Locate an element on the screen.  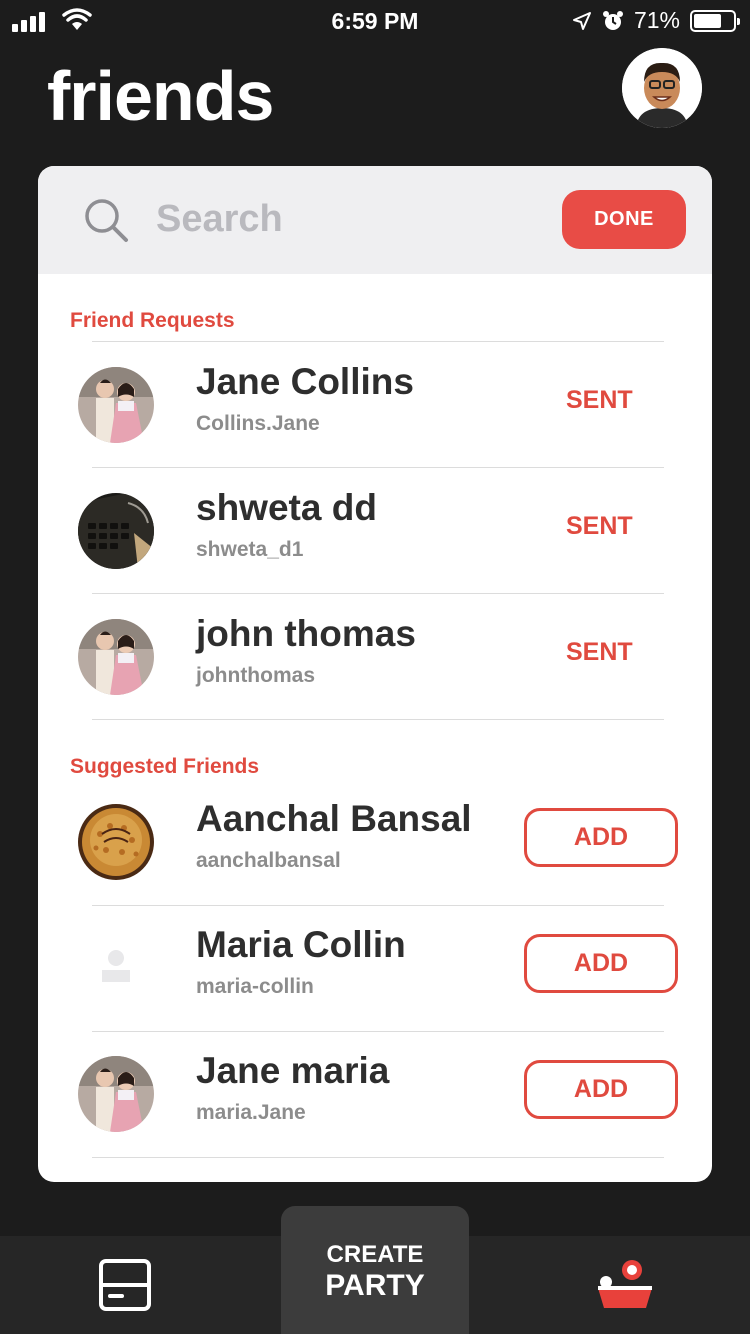
friend-request-row: shweta dd shweta_d1 SENT is located at coordinates (375, 531).